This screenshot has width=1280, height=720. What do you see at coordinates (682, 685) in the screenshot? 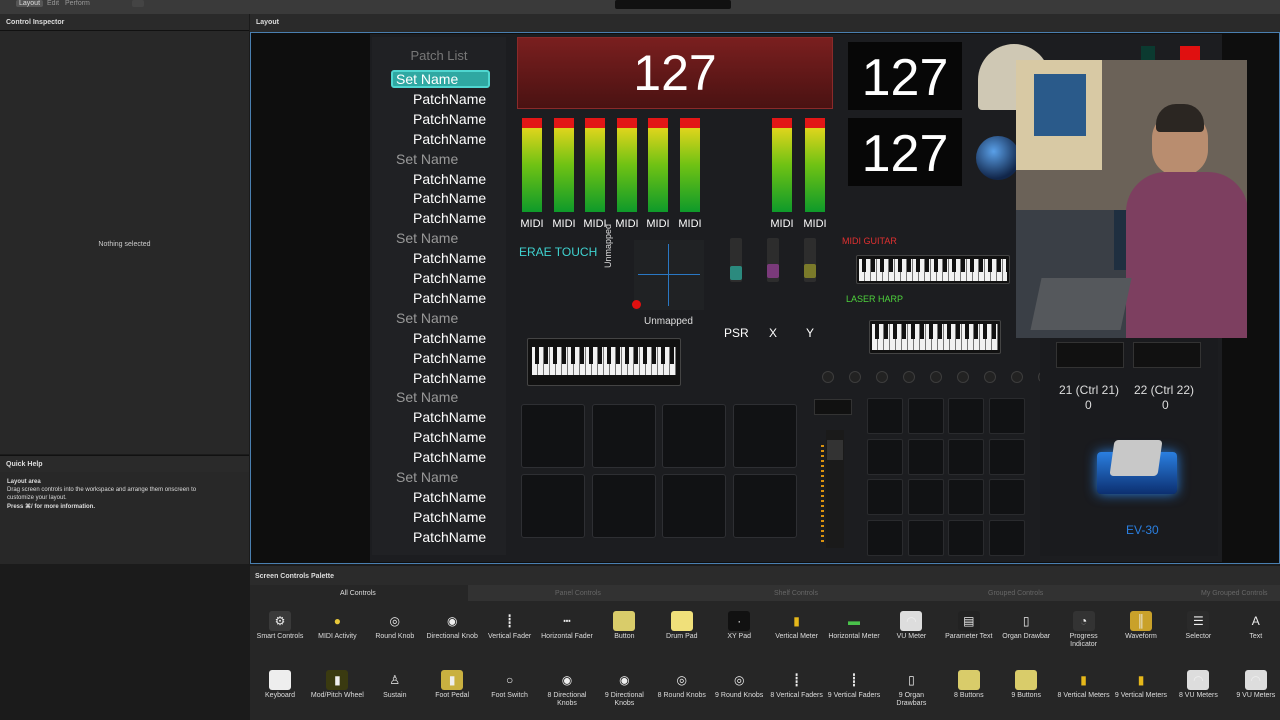
I see `palette-item: ◎ 8 Round Knobs` at bounding box center [682, 685].